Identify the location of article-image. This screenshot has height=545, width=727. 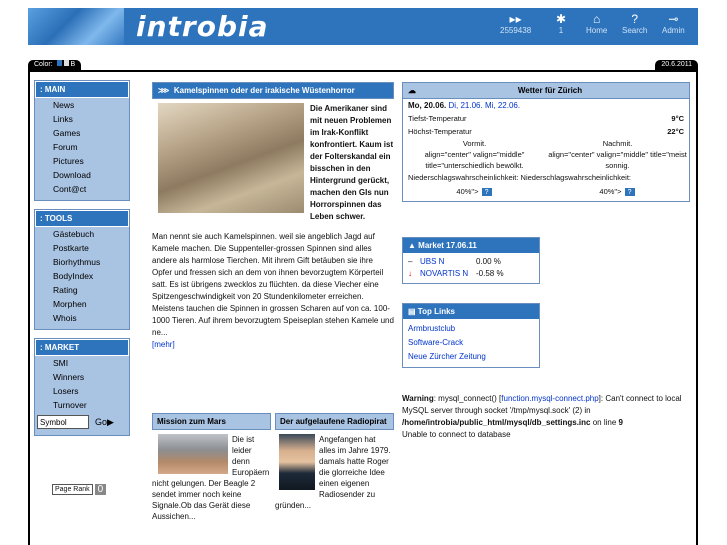
(231, 158).